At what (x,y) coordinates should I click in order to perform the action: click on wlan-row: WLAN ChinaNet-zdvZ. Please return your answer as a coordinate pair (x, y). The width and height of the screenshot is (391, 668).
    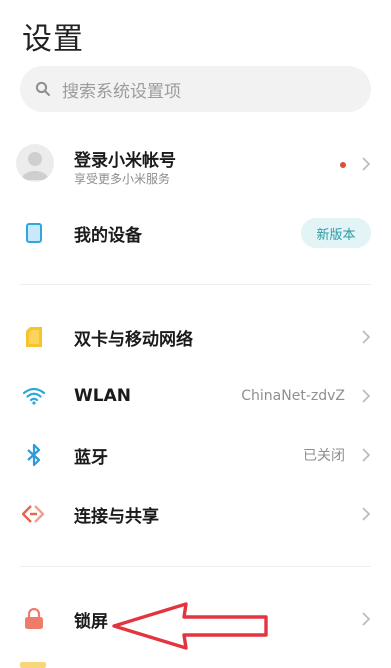
    Looking at the image, I should click on (195, 396).